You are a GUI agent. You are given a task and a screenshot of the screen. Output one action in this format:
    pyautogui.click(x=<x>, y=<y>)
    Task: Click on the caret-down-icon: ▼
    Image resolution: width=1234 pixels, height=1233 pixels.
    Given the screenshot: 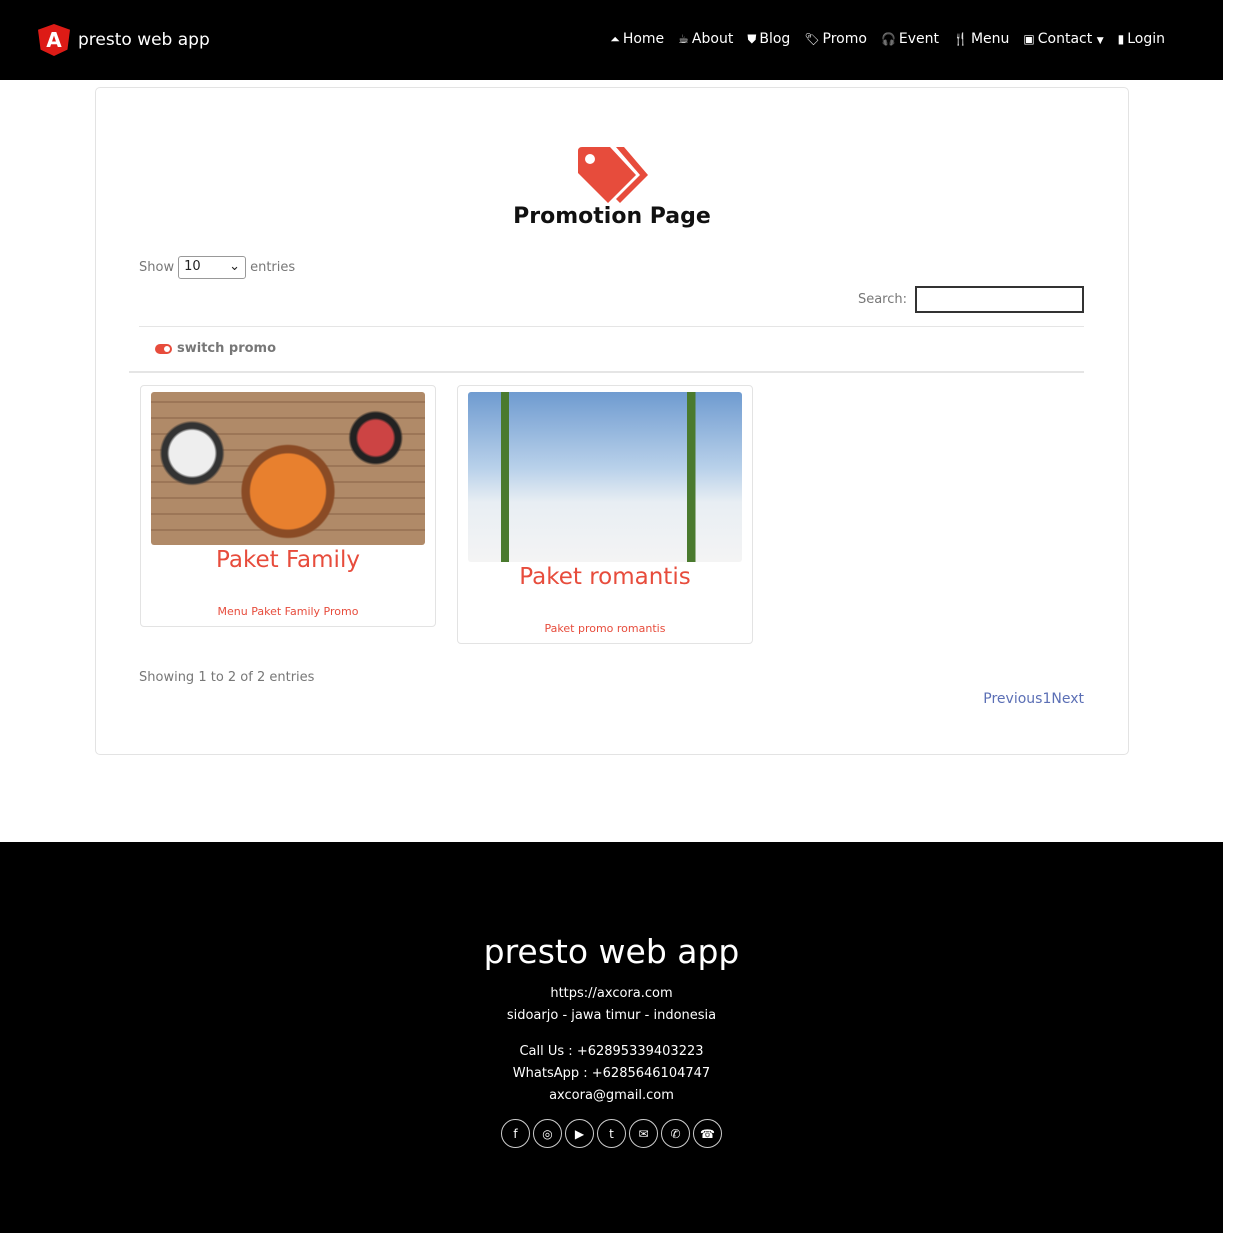 What is the action you would take?
    pyautogui.click(x=1100, y=41)
    